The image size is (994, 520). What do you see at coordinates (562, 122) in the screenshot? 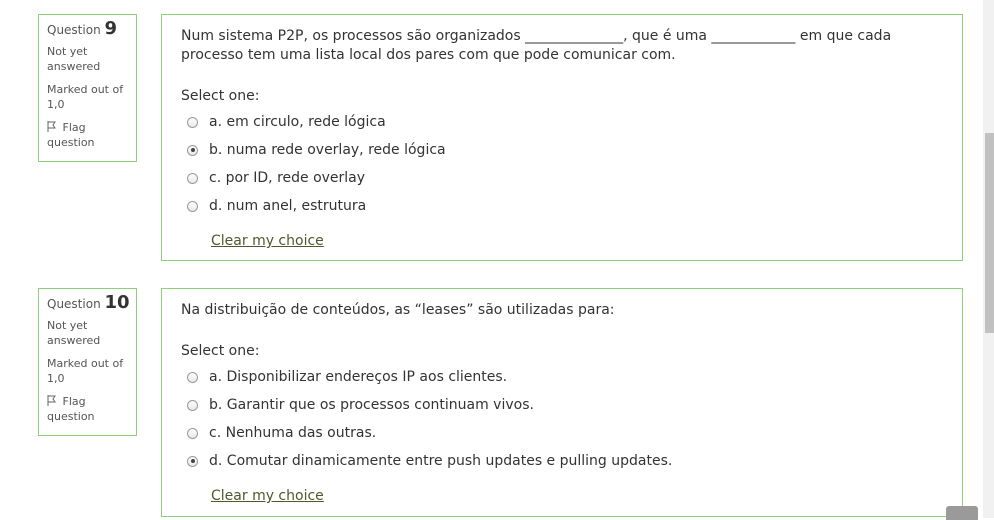
I see `answer-option: a. em circulo, rede lógica` at bounding box center [562, 122].